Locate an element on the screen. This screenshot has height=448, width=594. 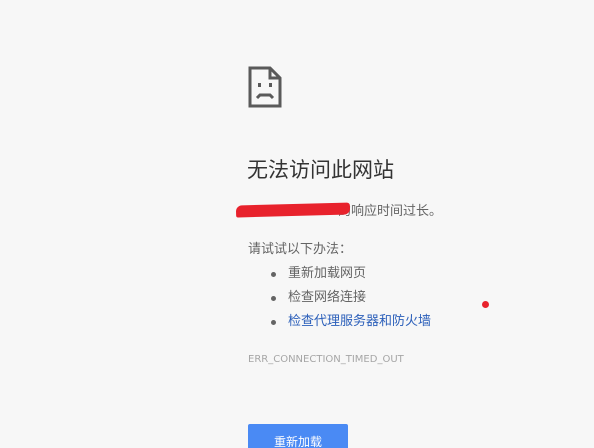
suggestion-check-proxy: 检查代理服务器和防火墙 is located at coordinates (339, 324).